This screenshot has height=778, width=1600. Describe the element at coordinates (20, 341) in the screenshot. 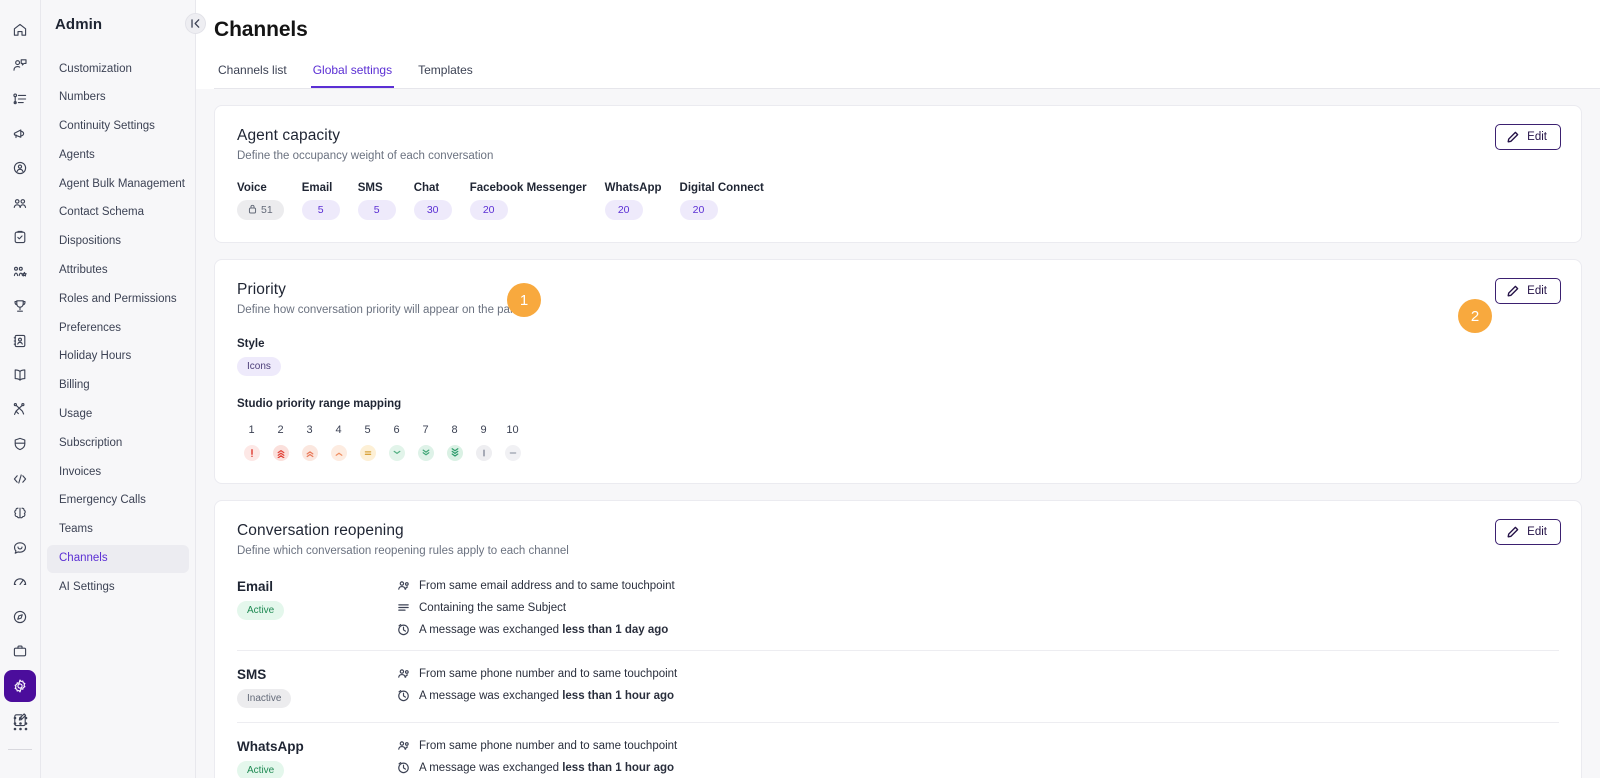

I see `contact-card-icon` at that location.